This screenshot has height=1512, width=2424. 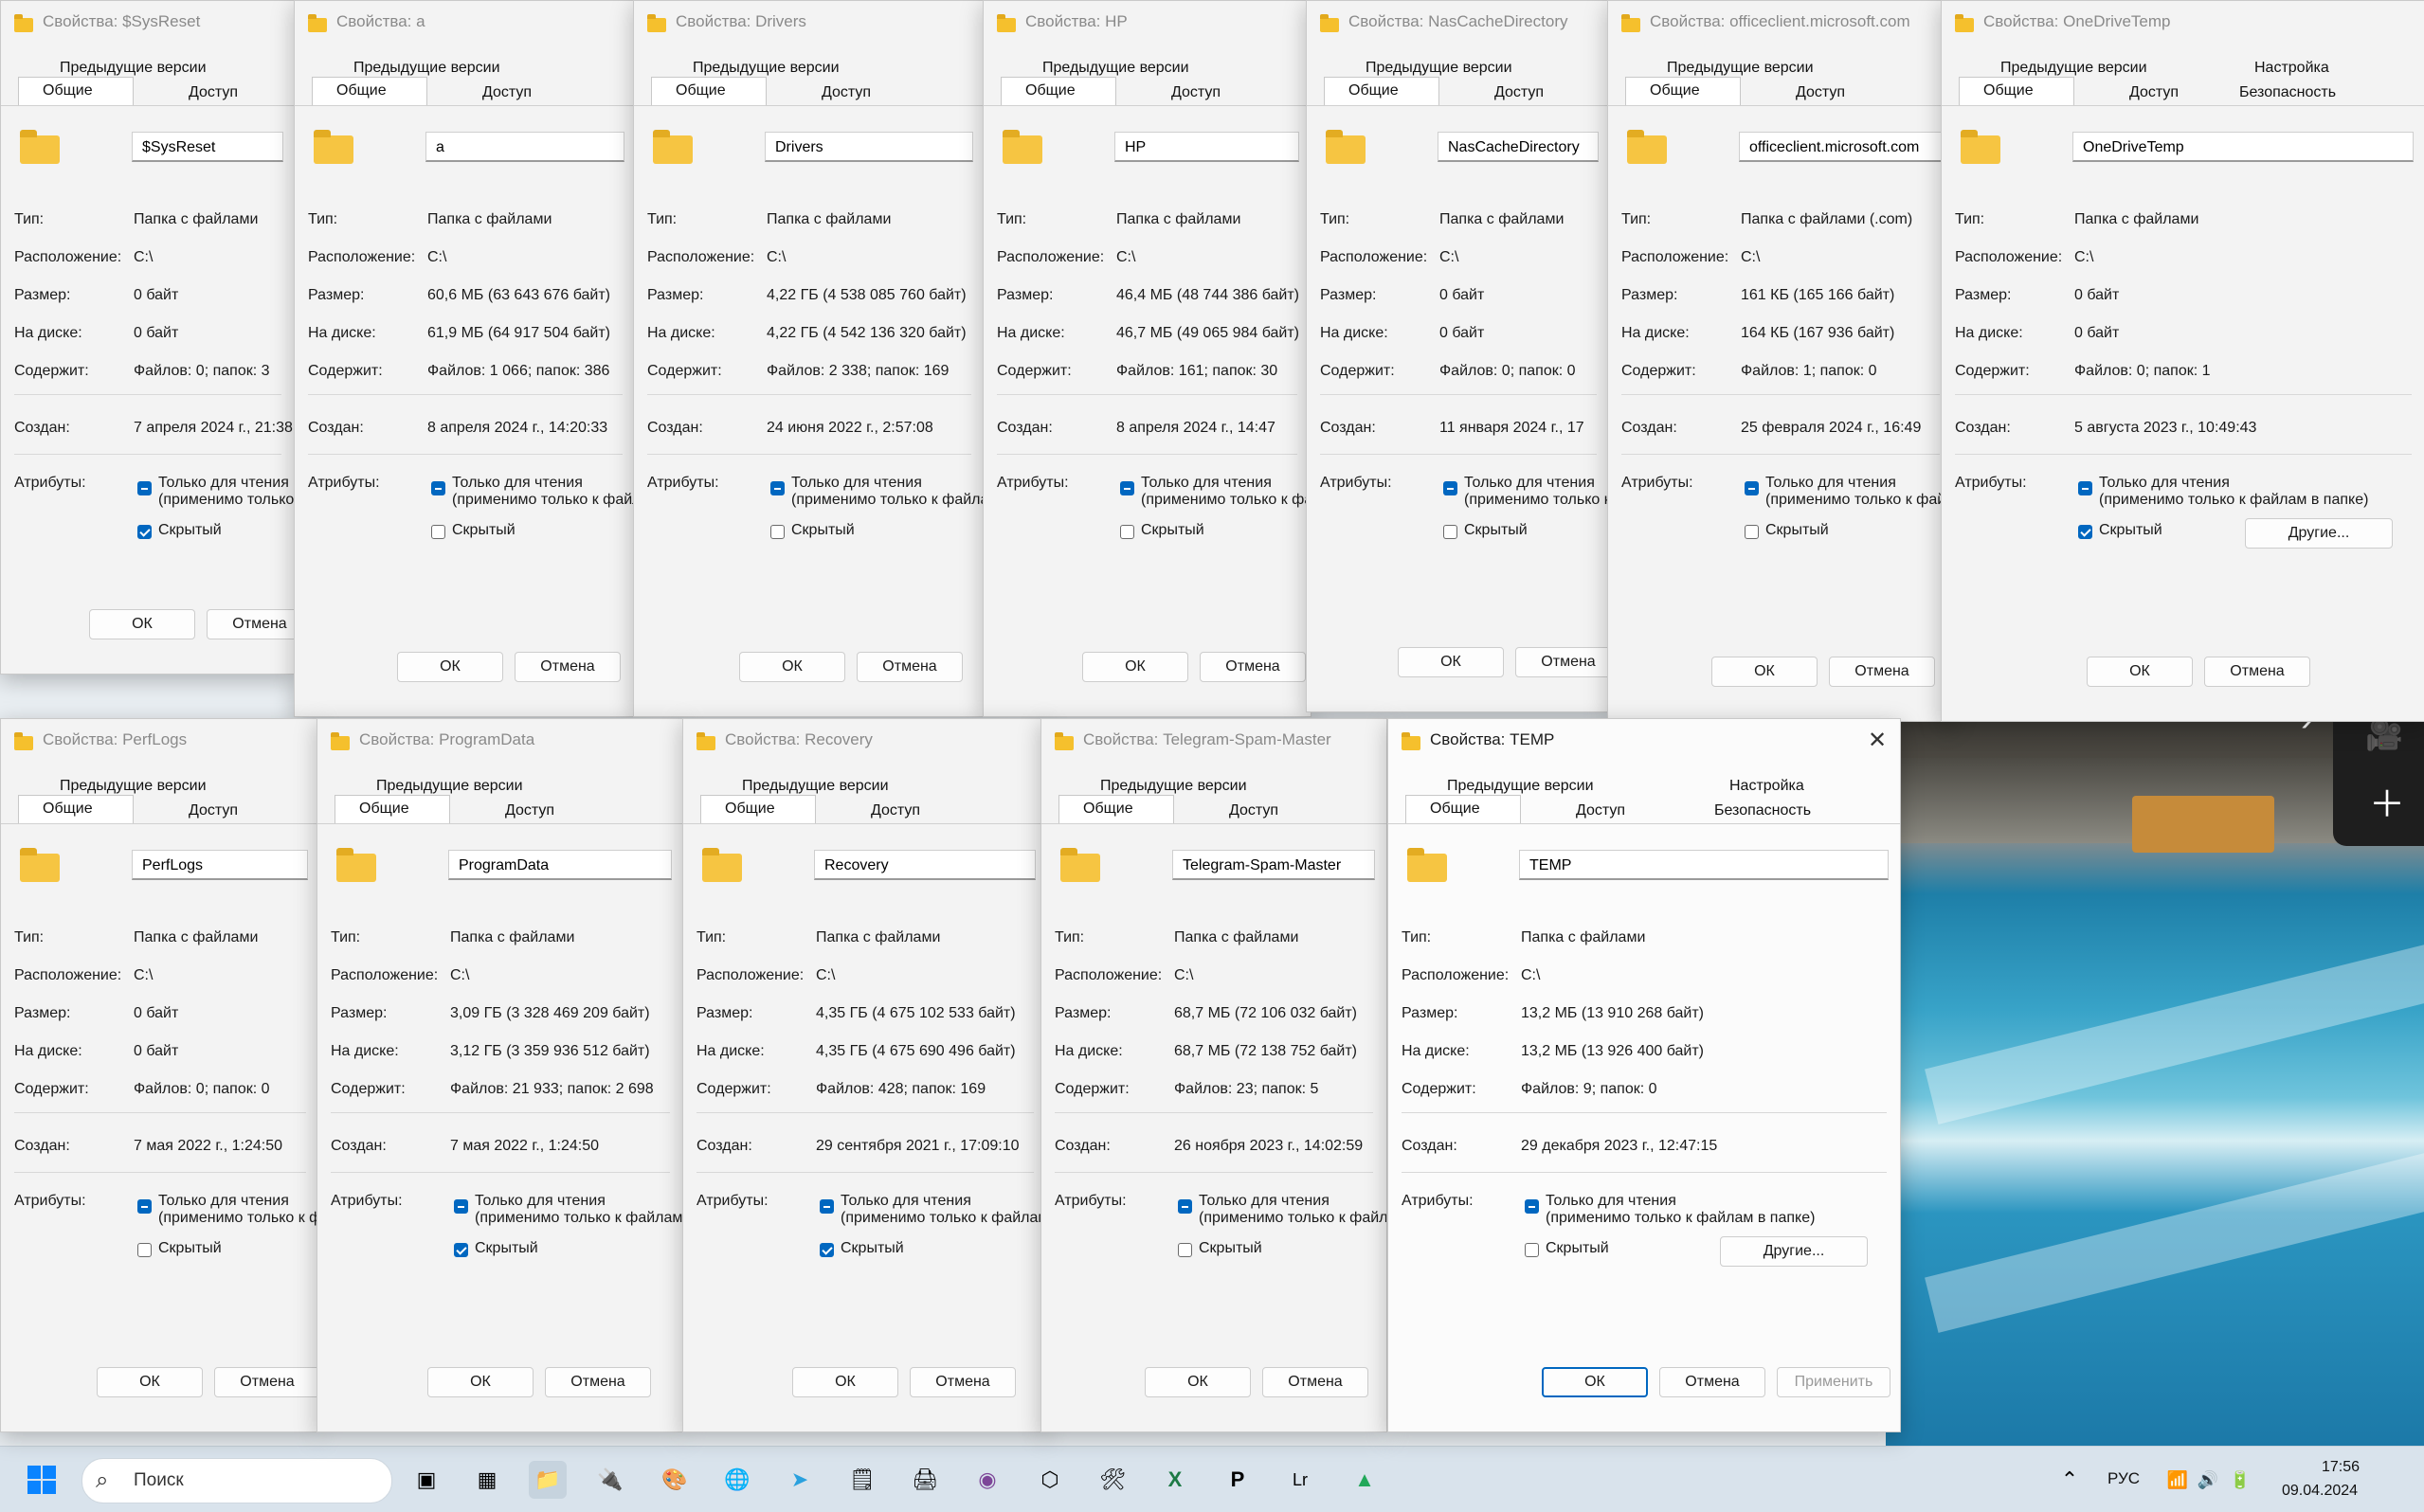 What do you see at coordinates (800, 1480) in the screenshot?
I see `telegram-icon: ➤` at bounding box center [800, 1480].